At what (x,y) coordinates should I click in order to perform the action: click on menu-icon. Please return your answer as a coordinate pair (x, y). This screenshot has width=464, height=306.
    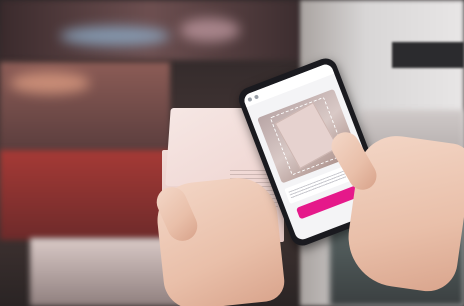
    Looking at the image, I should click on (250, 99).